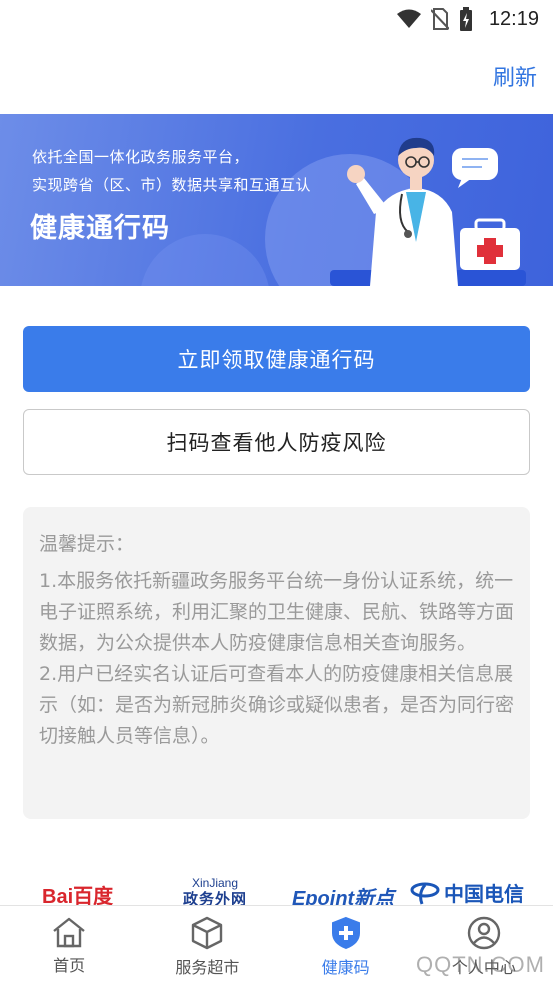  I want to click on banner-subtitle-line2: 实现跨省（区、市）数据共享和互通互认, so click(172, 185).